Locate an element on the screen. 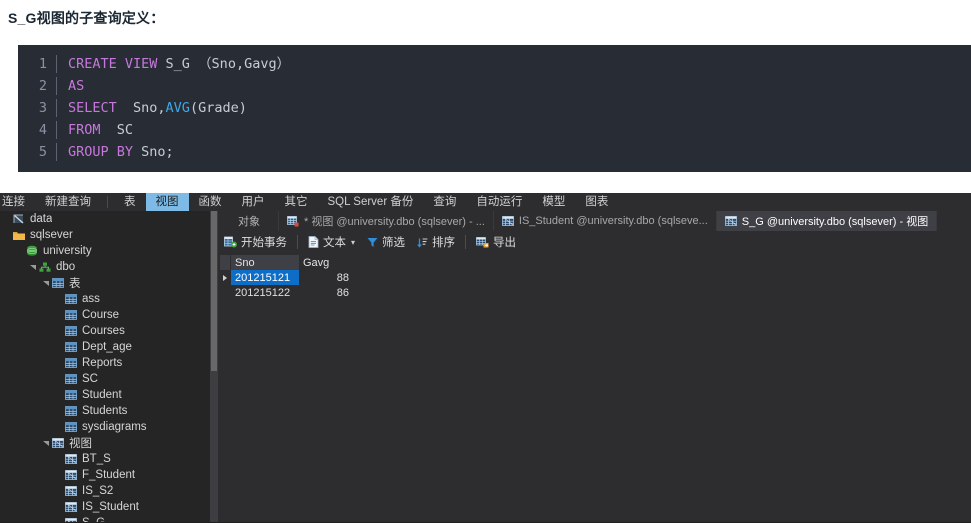  tree-item-label: Students is located at coordinates (105, 411).